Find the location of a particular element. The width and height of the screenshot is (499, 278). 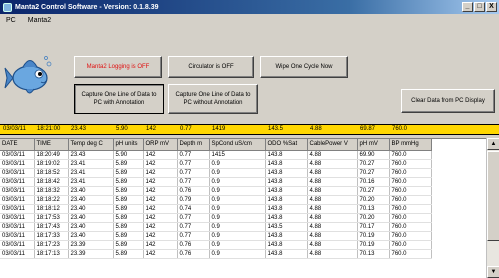

table-cell: 18:18:22 is located at coordinates (51, 200).